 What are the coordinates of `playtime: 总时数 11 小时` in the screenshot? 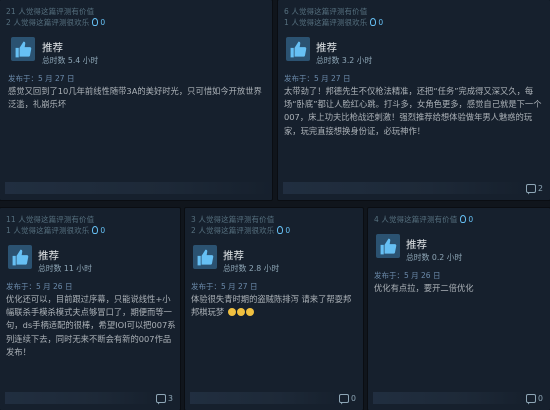 It's located at (65, 268).